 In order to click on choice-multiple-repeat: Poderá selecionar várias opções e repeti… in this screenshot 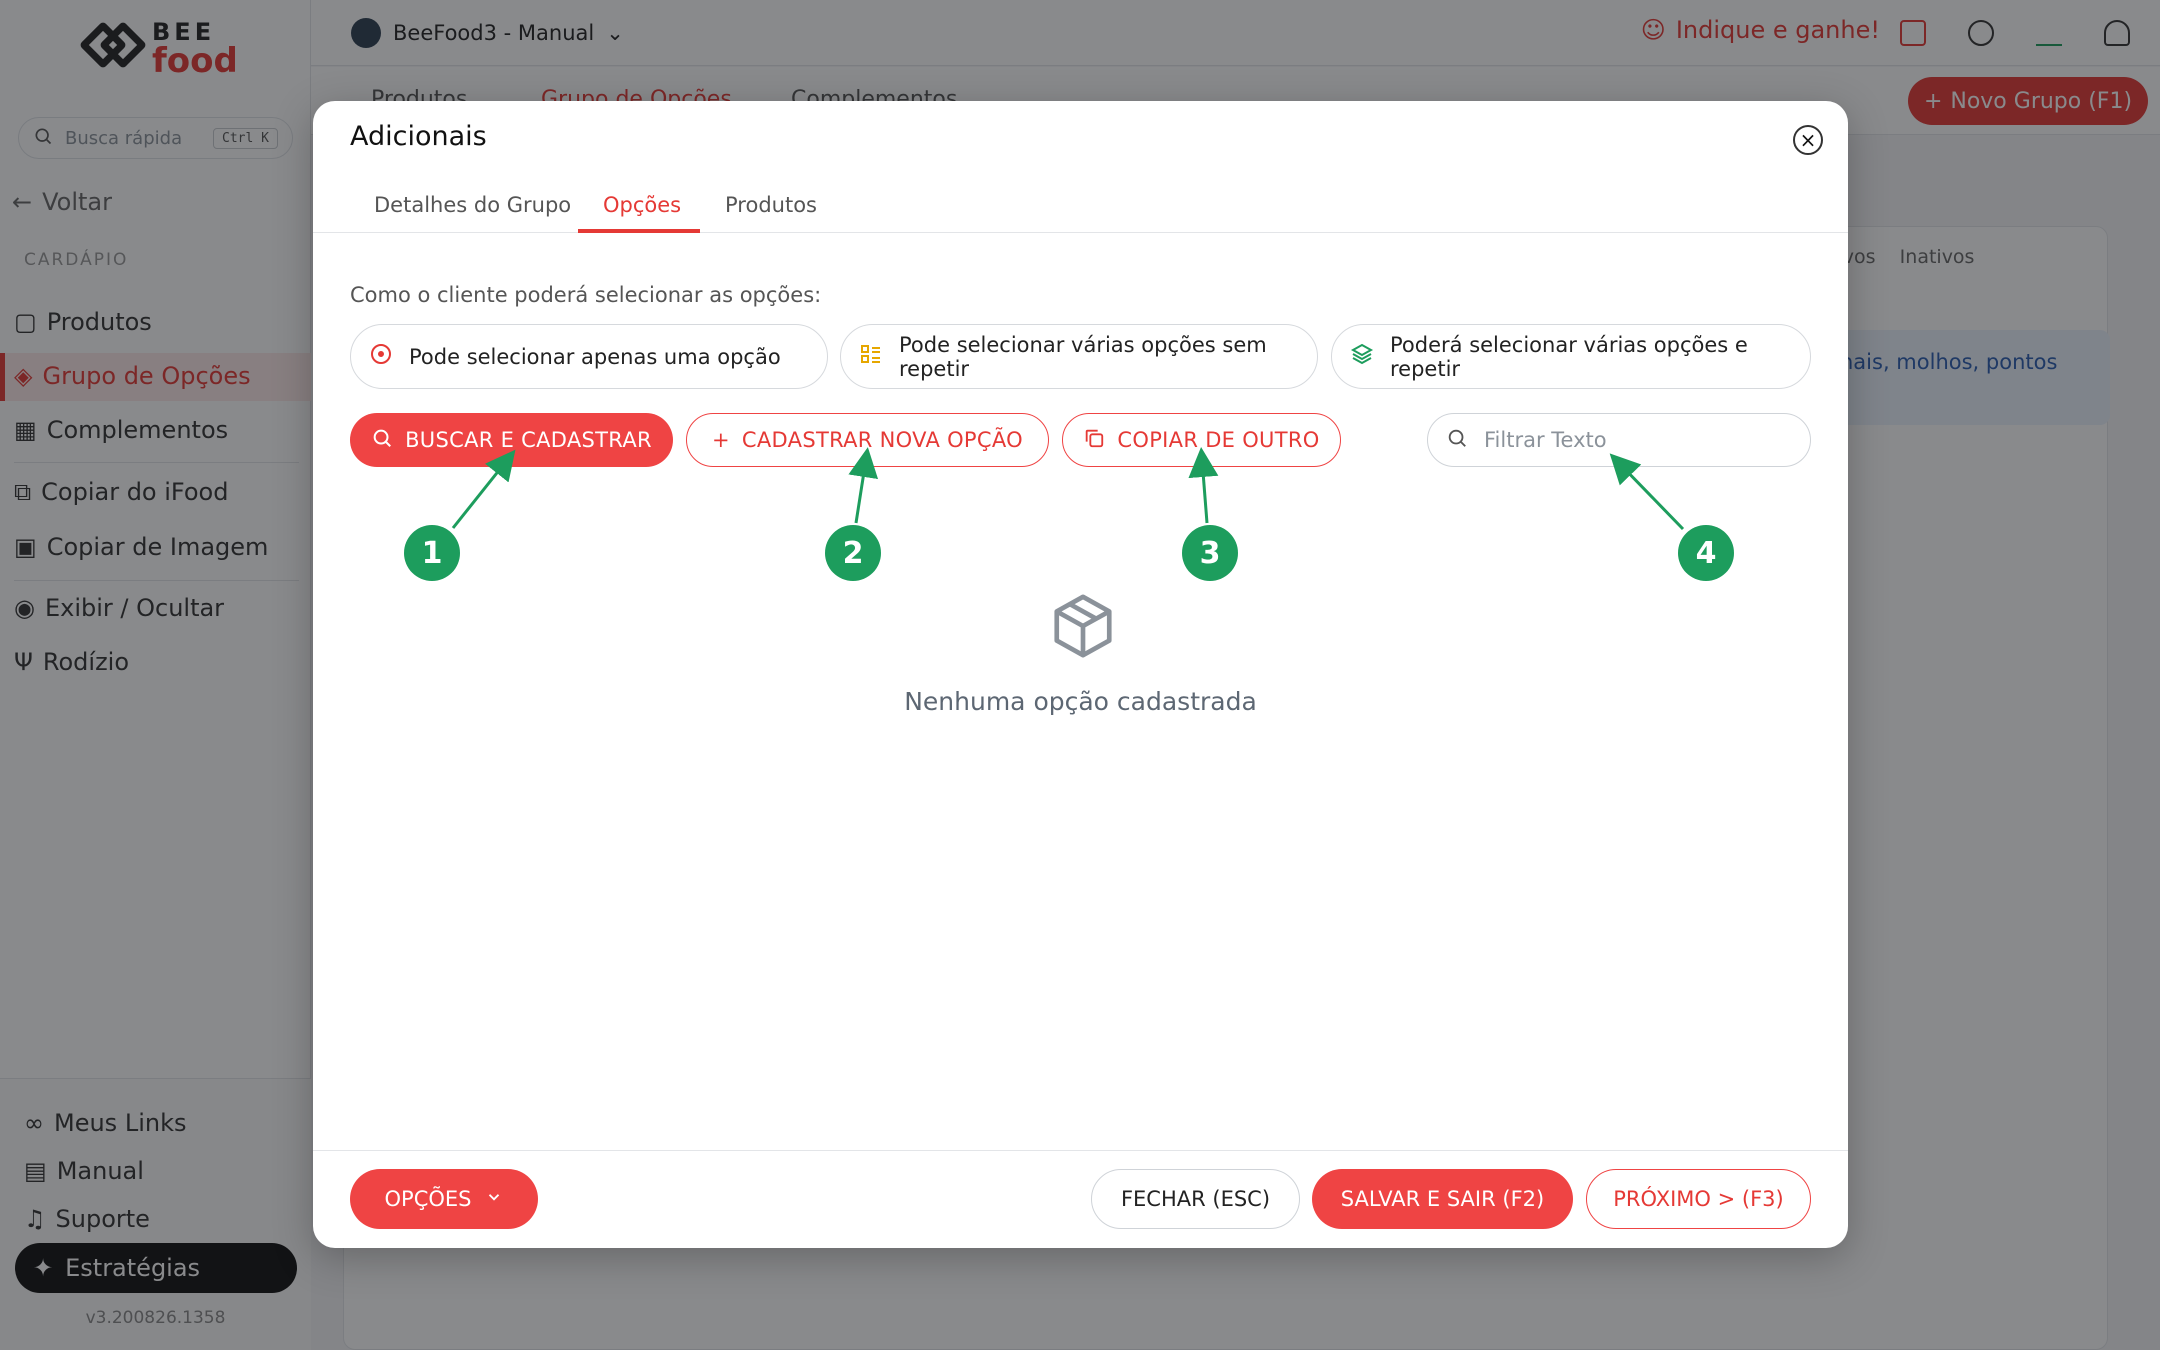, I will do `click(1571, 356)`.